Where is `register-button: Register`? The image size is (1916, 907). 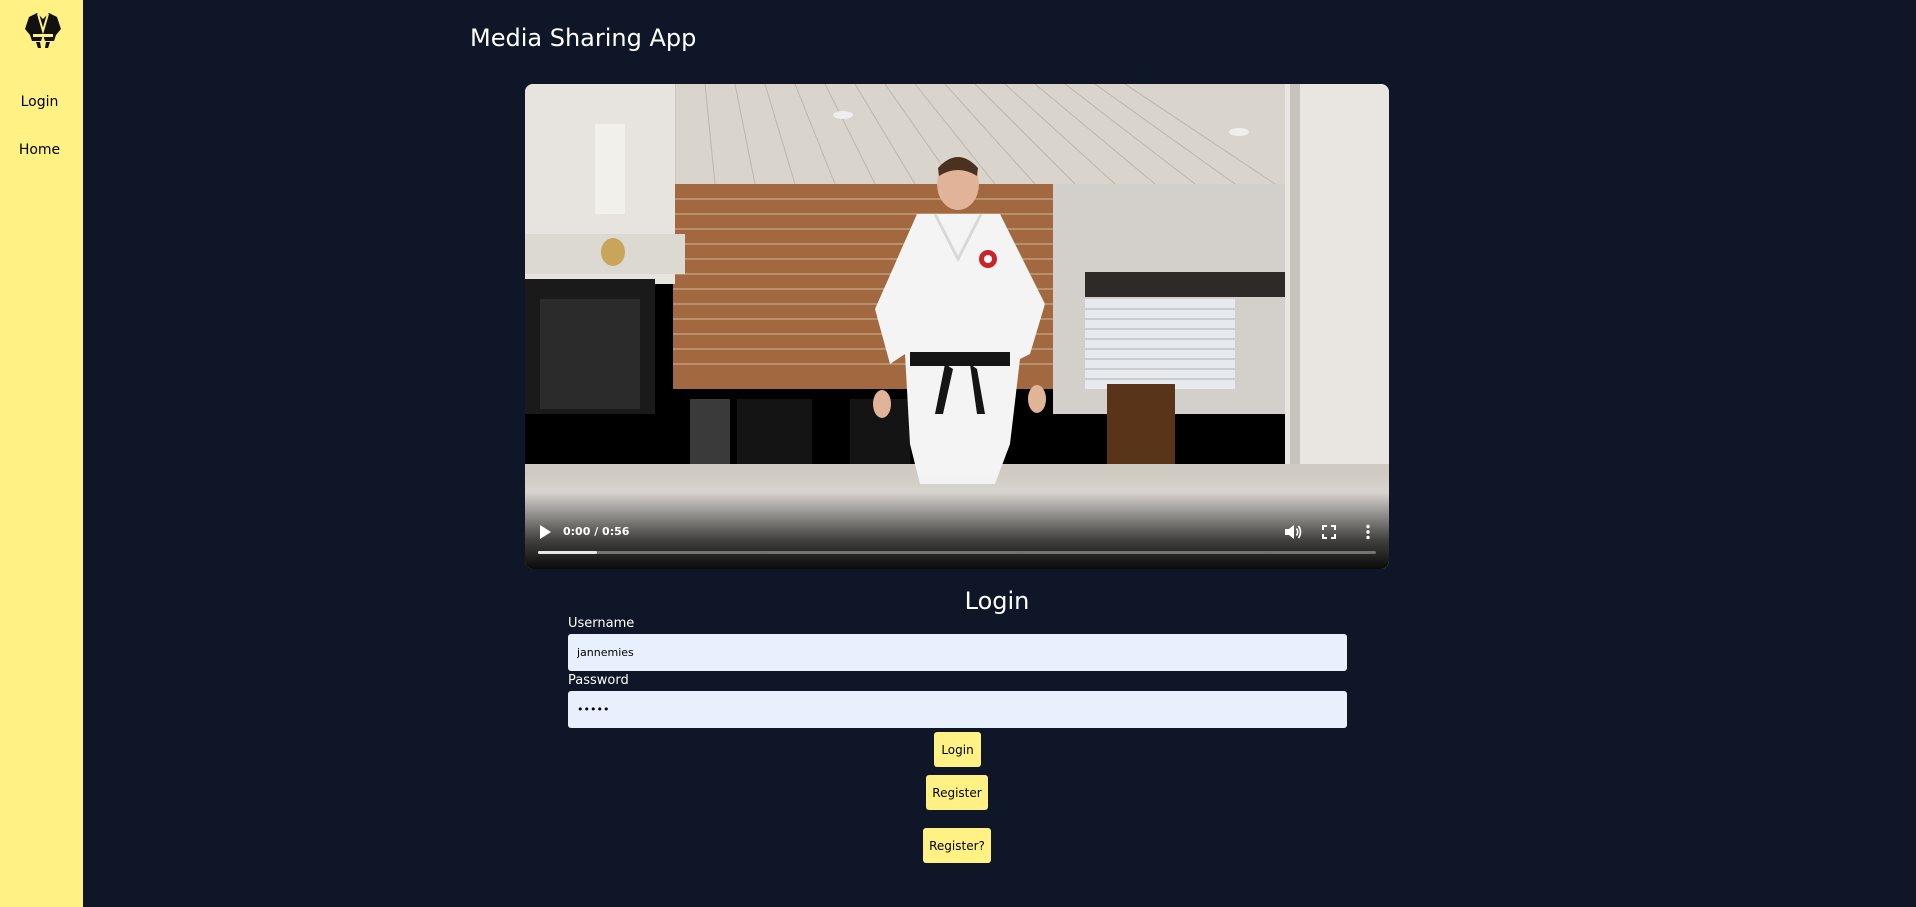
register-button: Register is located at coordinates (957, 792).